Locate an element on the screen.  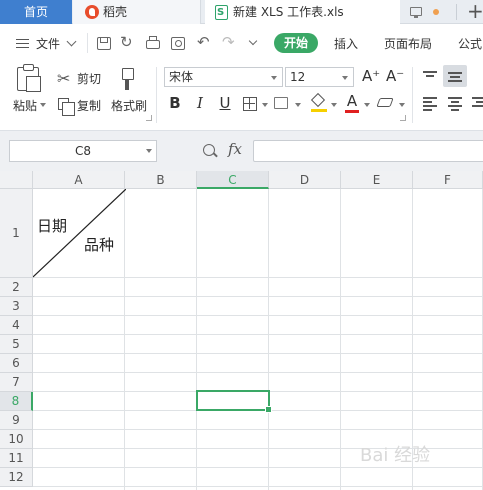
row-header-8: 8 is located at coordinates (16, 401).